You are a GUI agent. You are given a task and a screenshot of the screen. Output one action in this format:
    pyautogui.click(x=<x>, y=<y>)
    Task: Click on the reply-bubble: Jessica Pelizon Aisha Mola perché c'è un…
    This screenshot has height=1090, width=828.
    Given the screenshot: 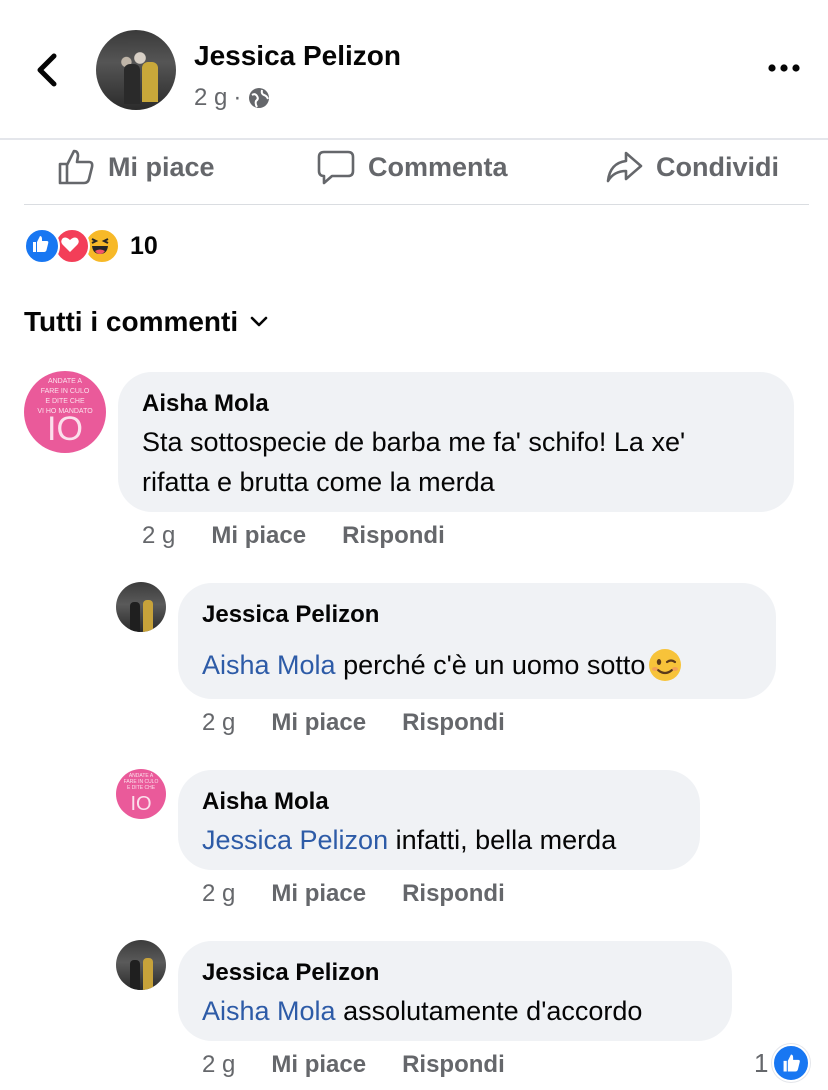 What is the action you would take?
    pyautogui.click(x=477, y=641)
    